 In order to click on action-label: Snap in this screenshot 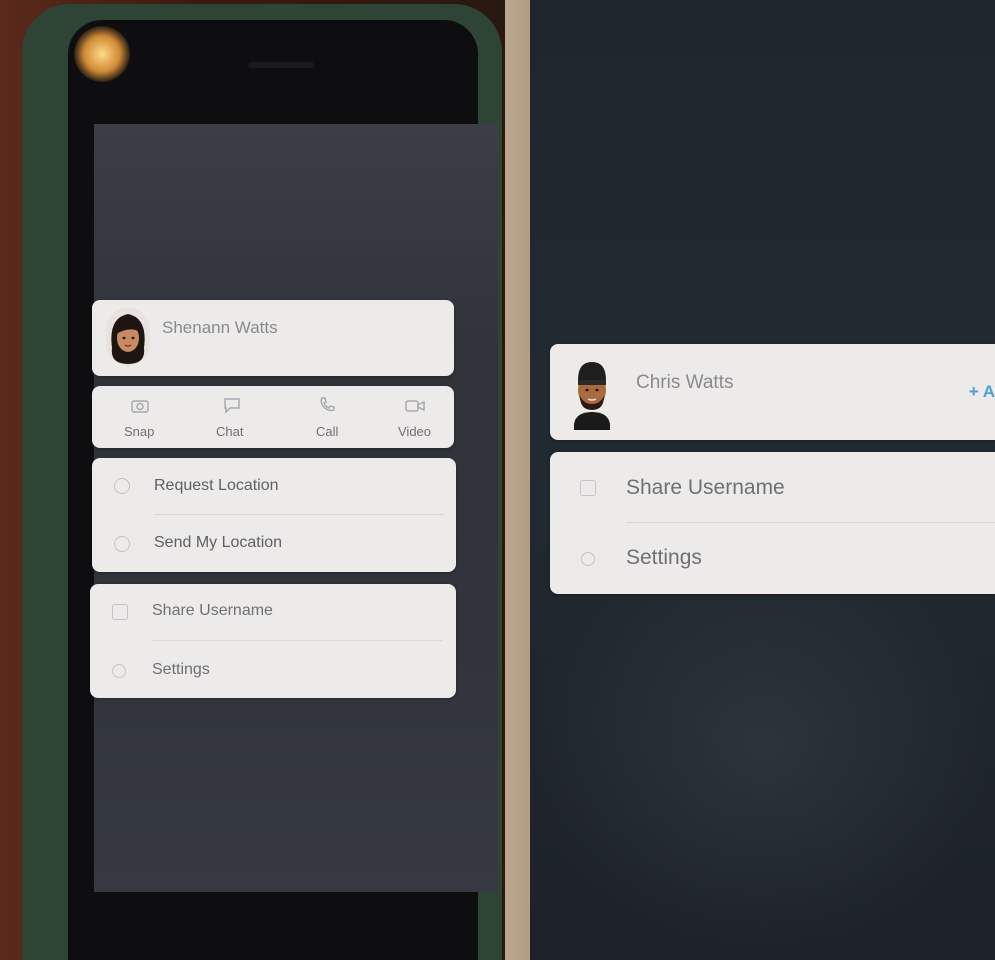, I will do `click(139, 431)`.